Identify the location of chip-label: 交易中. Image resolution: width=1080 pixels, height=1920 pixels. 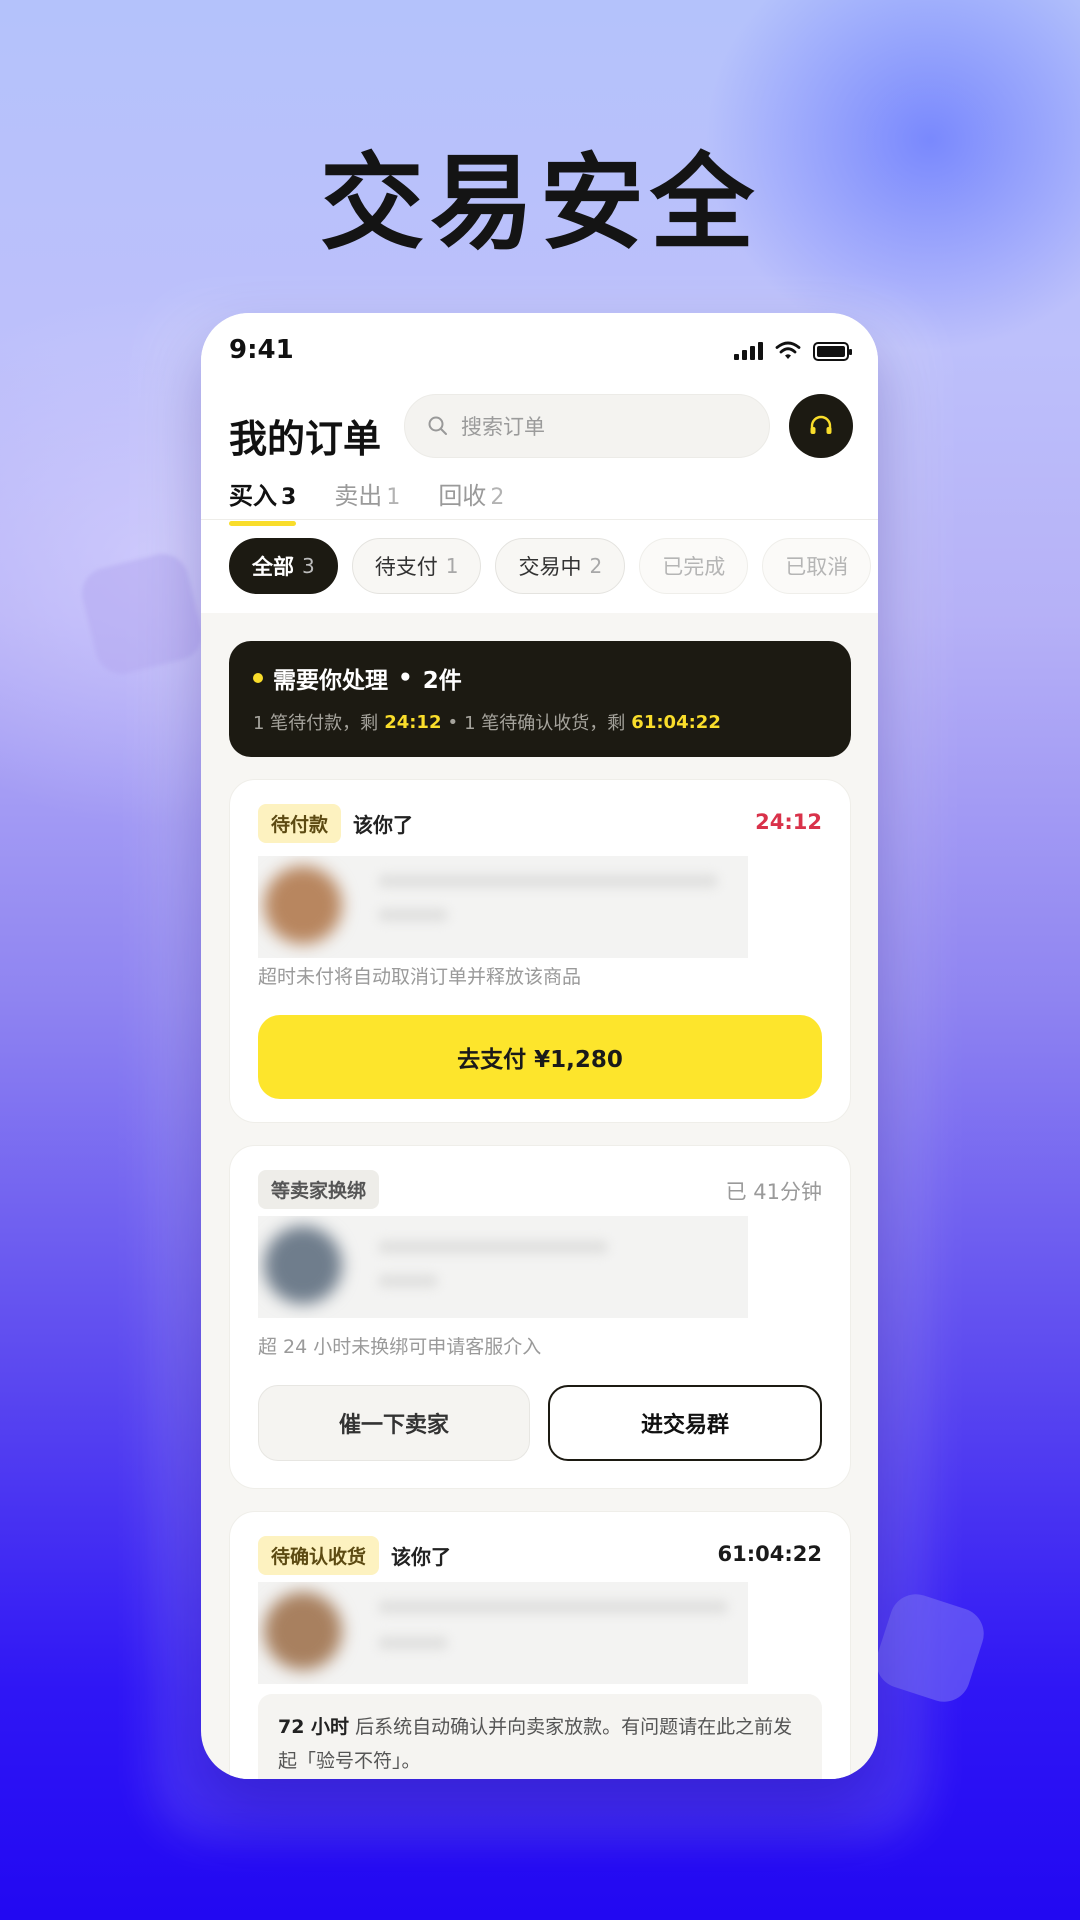
(550, 567).